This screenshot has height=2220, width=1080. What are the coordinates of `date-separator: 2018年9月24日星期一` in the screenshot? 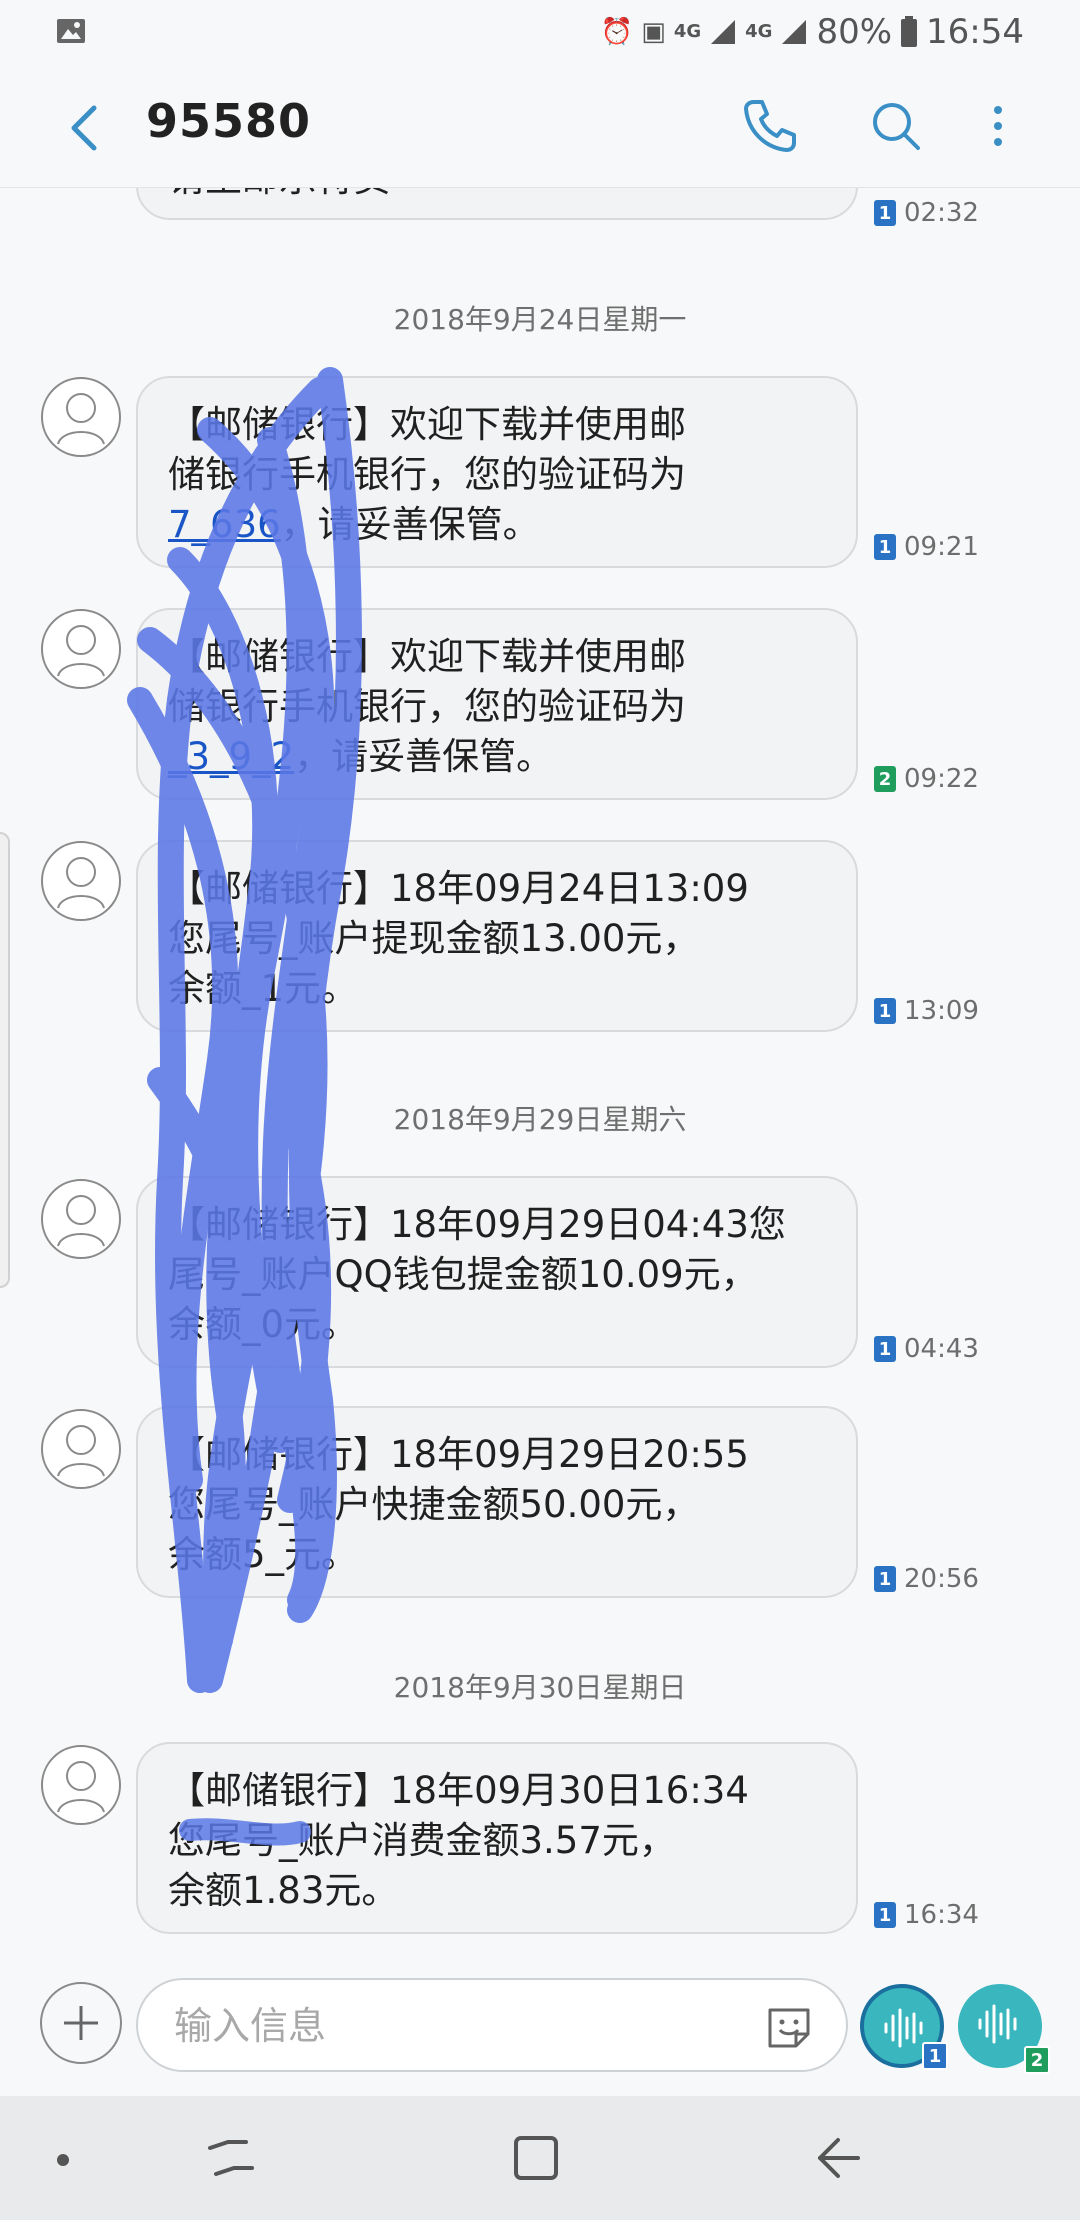 It's located at (540, 319).